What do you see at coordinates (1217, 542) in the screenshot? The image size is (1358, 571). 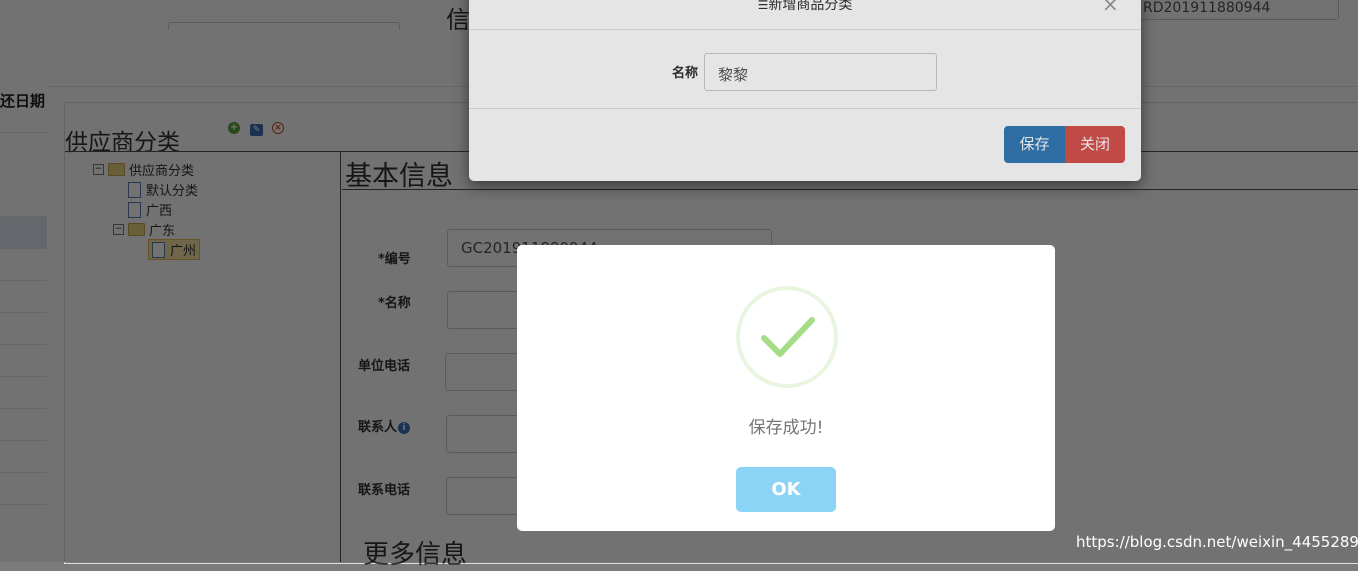 I see `watermark: https://blog.csdn.net/weixin_44552898` at bounding box center [1217, 542].